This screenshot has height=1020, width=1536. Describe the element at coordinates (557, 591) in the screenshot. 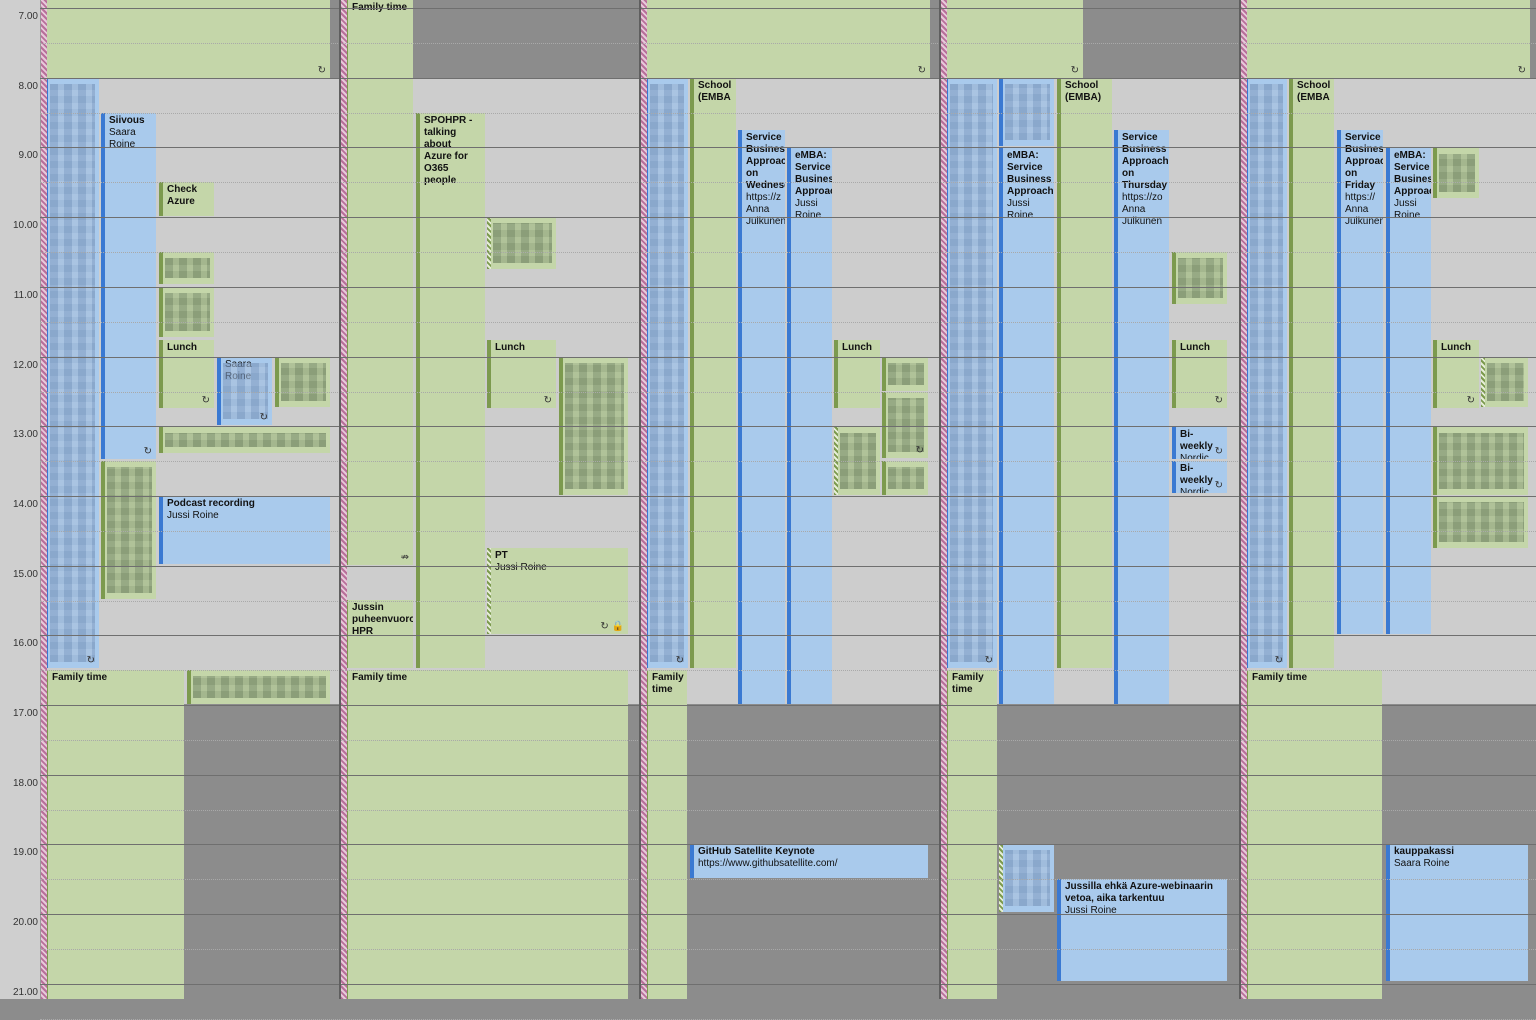

I see `calendar-event: PT Jussi Roine ↻ 🔒` at that location.